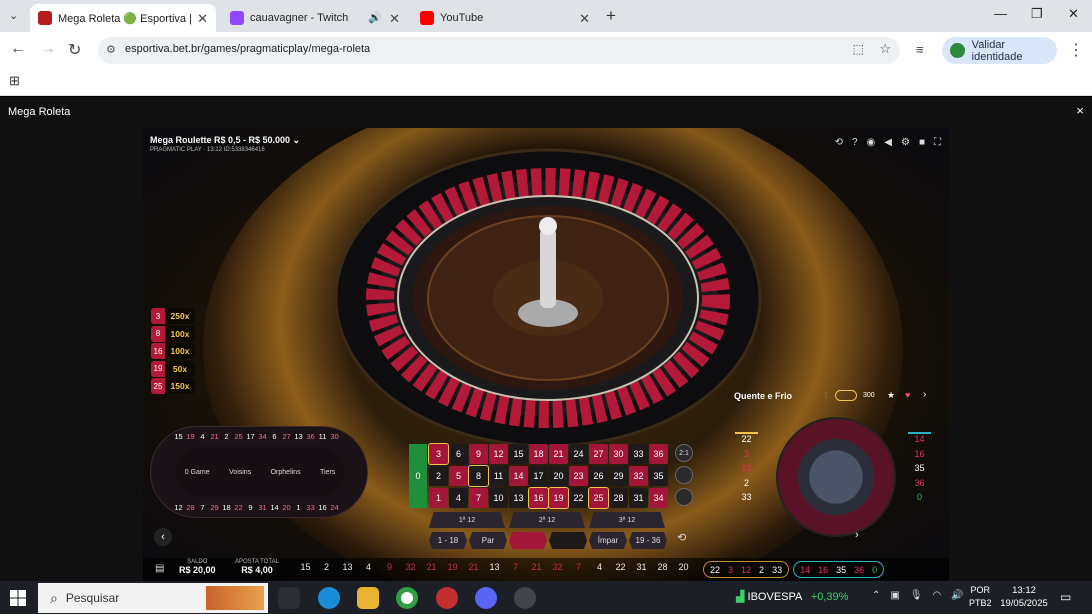  What do you see at coordinates (627, 520) in the screenshot?
I see `dozen-bet: 3ª 12` at bounding box center [627, 520].